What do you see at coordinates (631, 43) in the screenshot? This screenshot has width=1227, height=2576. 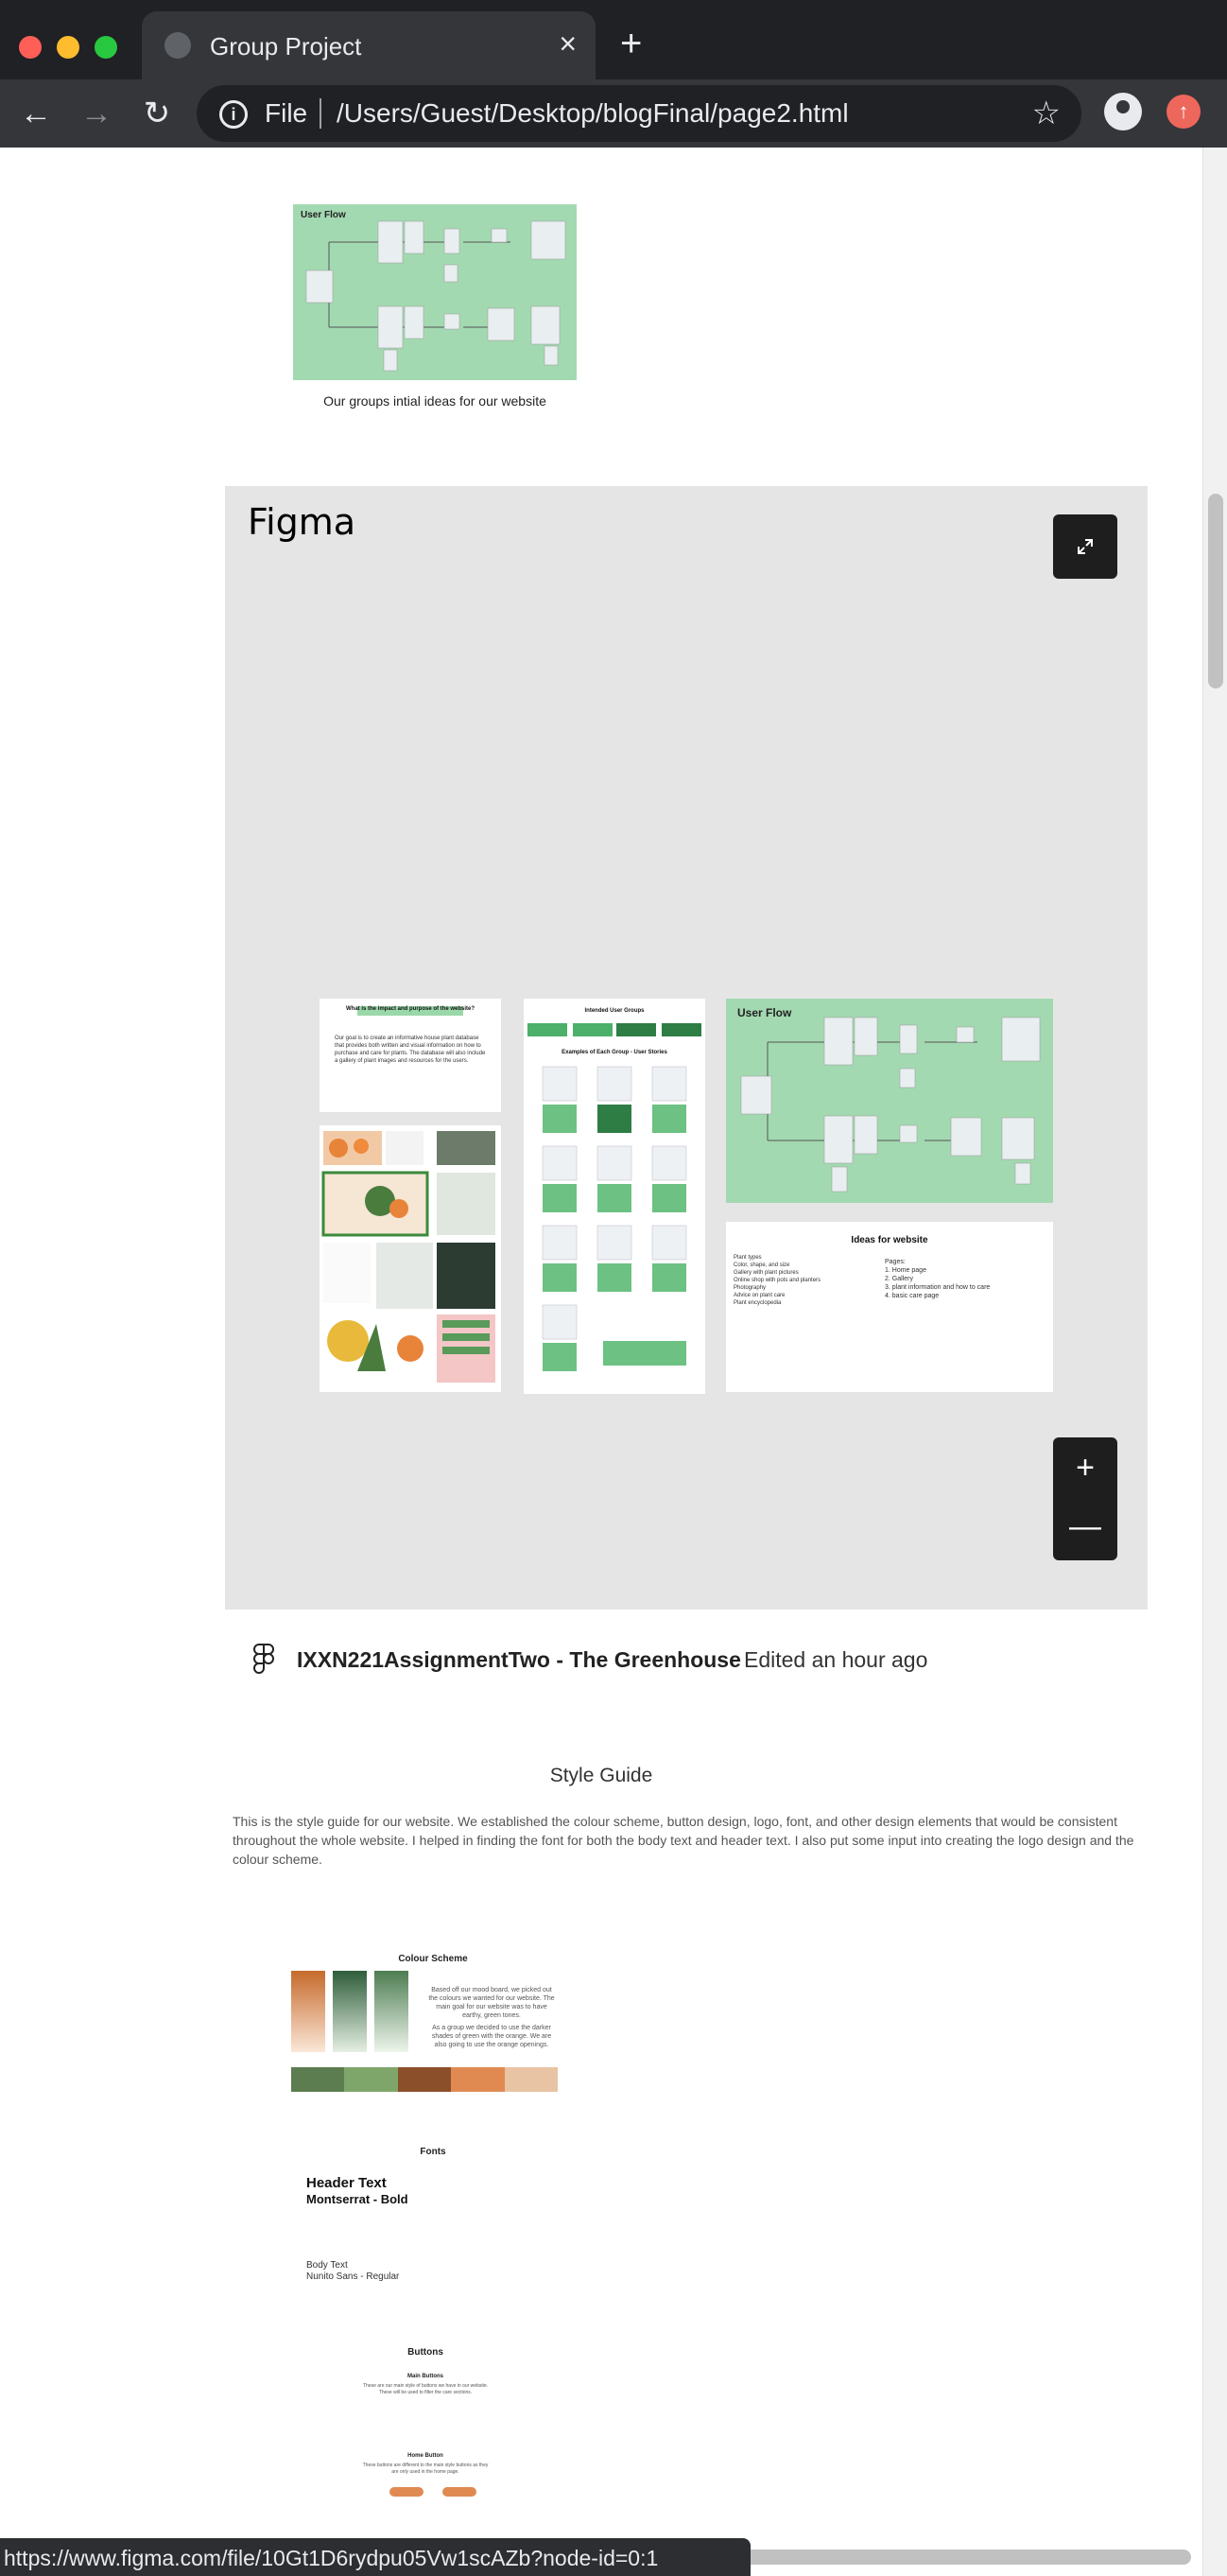 I see `new-tab-button: +` at bounding box center [631, 43].